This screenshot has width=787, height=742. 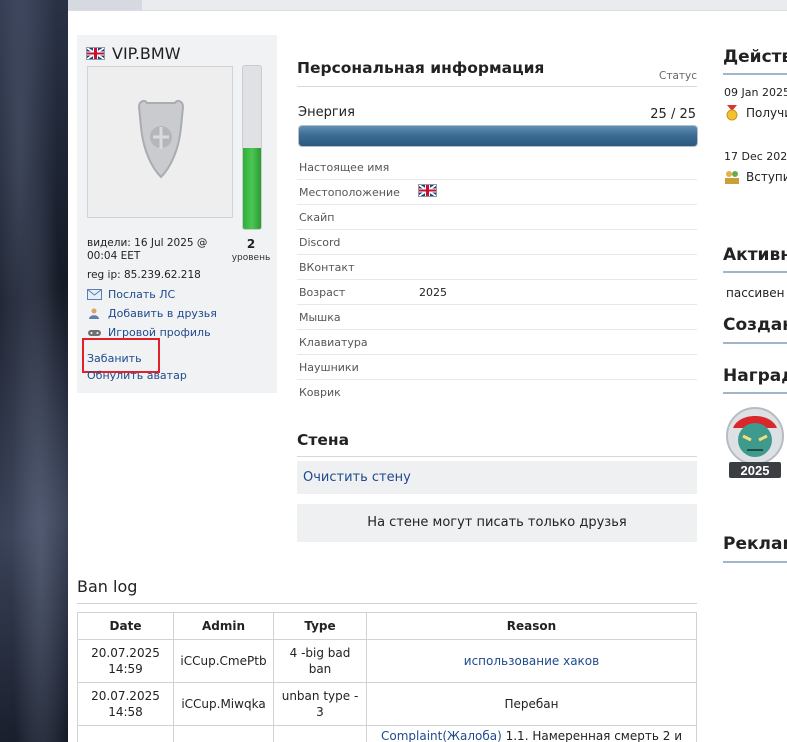 I want to click on status-label: Статус, so click(x=678, y=76).